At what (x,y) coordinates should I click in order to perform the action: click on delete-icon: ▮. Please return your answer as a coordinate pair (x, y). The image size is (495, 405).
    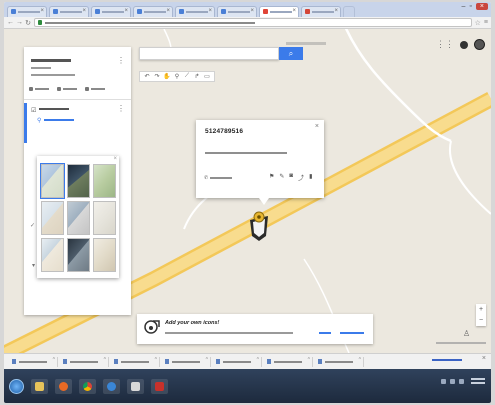
    Looking at the image, I should click on (310, 177).